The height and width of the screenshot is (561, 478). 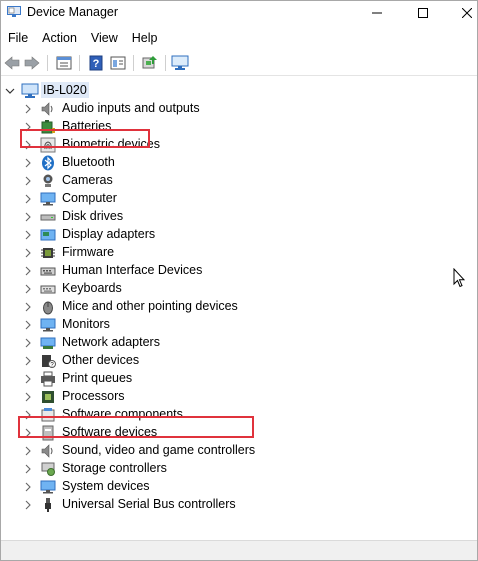 What do you see at coordinates (150, 63) in the screenshot?
I see `update-driver-button` at bounding box center [150, 63].